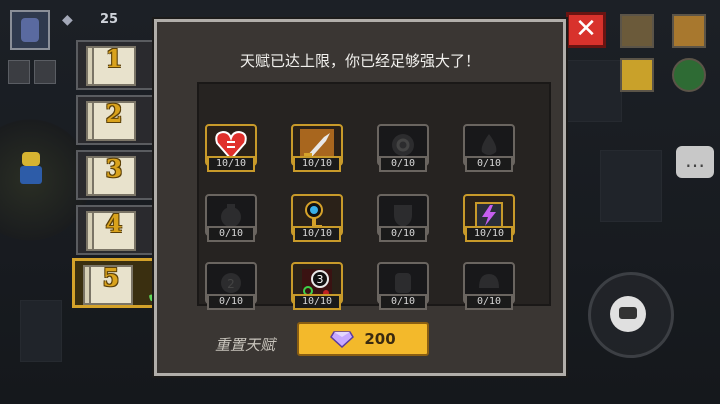 Image resolution: width=720 pixels, height=404 pixels. Describe the element at coordinates (317, 288) in the screenshot. I see `talent-slot: 3 10/10` at that location.